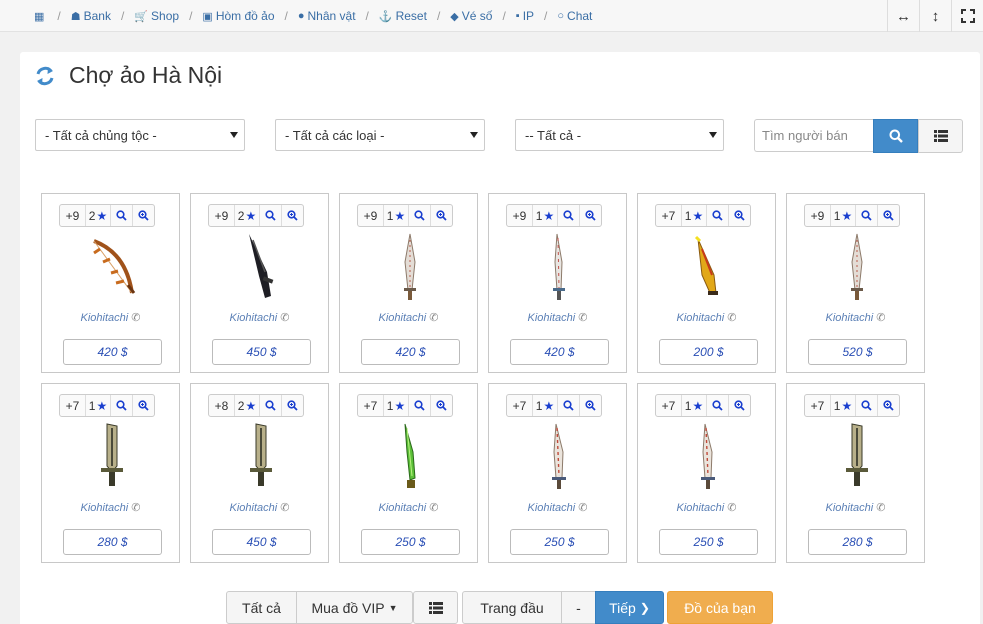 Image resolution: width=983 pixels, height=624 pixels. What do you see at coordinates (935, 16) in the screenshot?
I see `resize-vertical-icon: ↕` at bounding box center [935, 16].